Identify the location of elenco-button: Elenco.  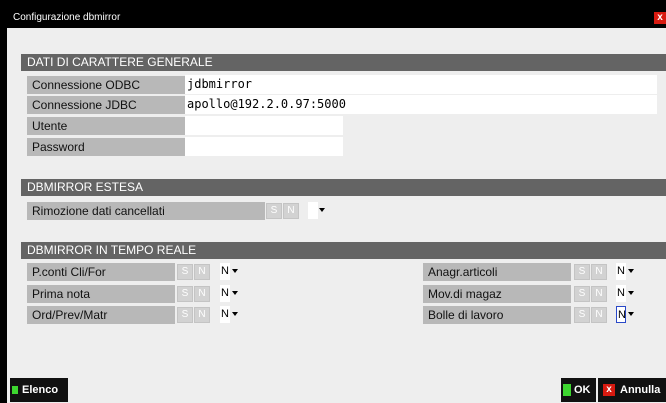
(39, 390).